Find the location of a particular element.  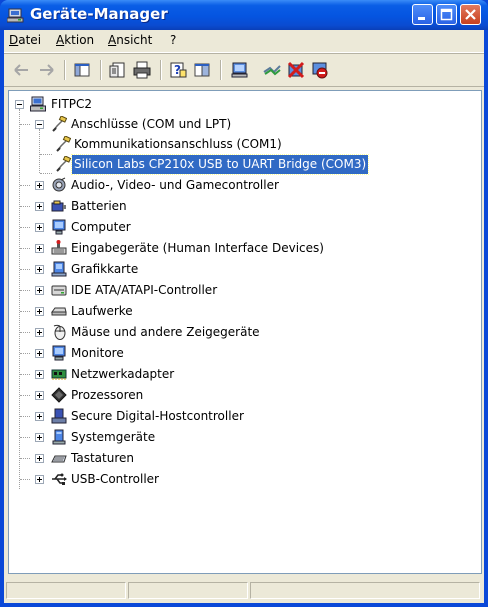

tree-category-usb: USB-Controller is located at coordinates (179, 479).